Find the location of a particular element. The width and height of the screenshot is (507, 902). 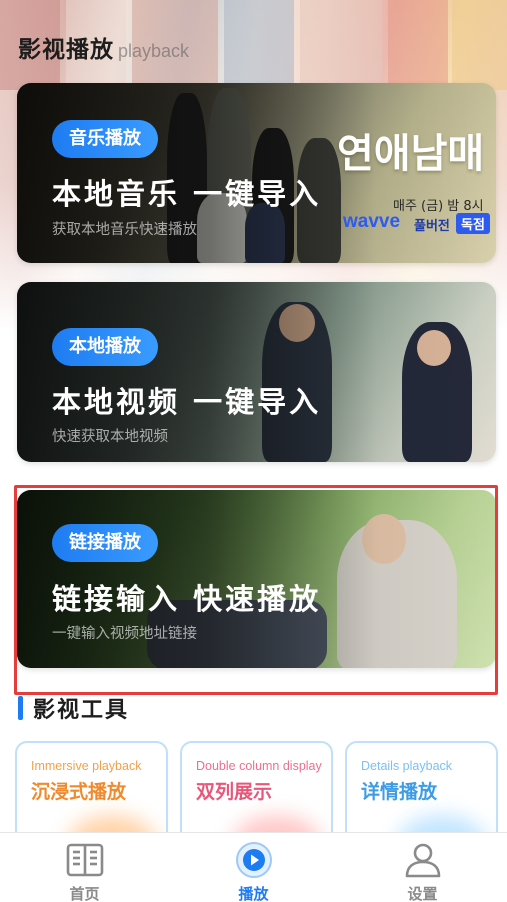

tab-label: 设置 is located at coordinates (422, 893).